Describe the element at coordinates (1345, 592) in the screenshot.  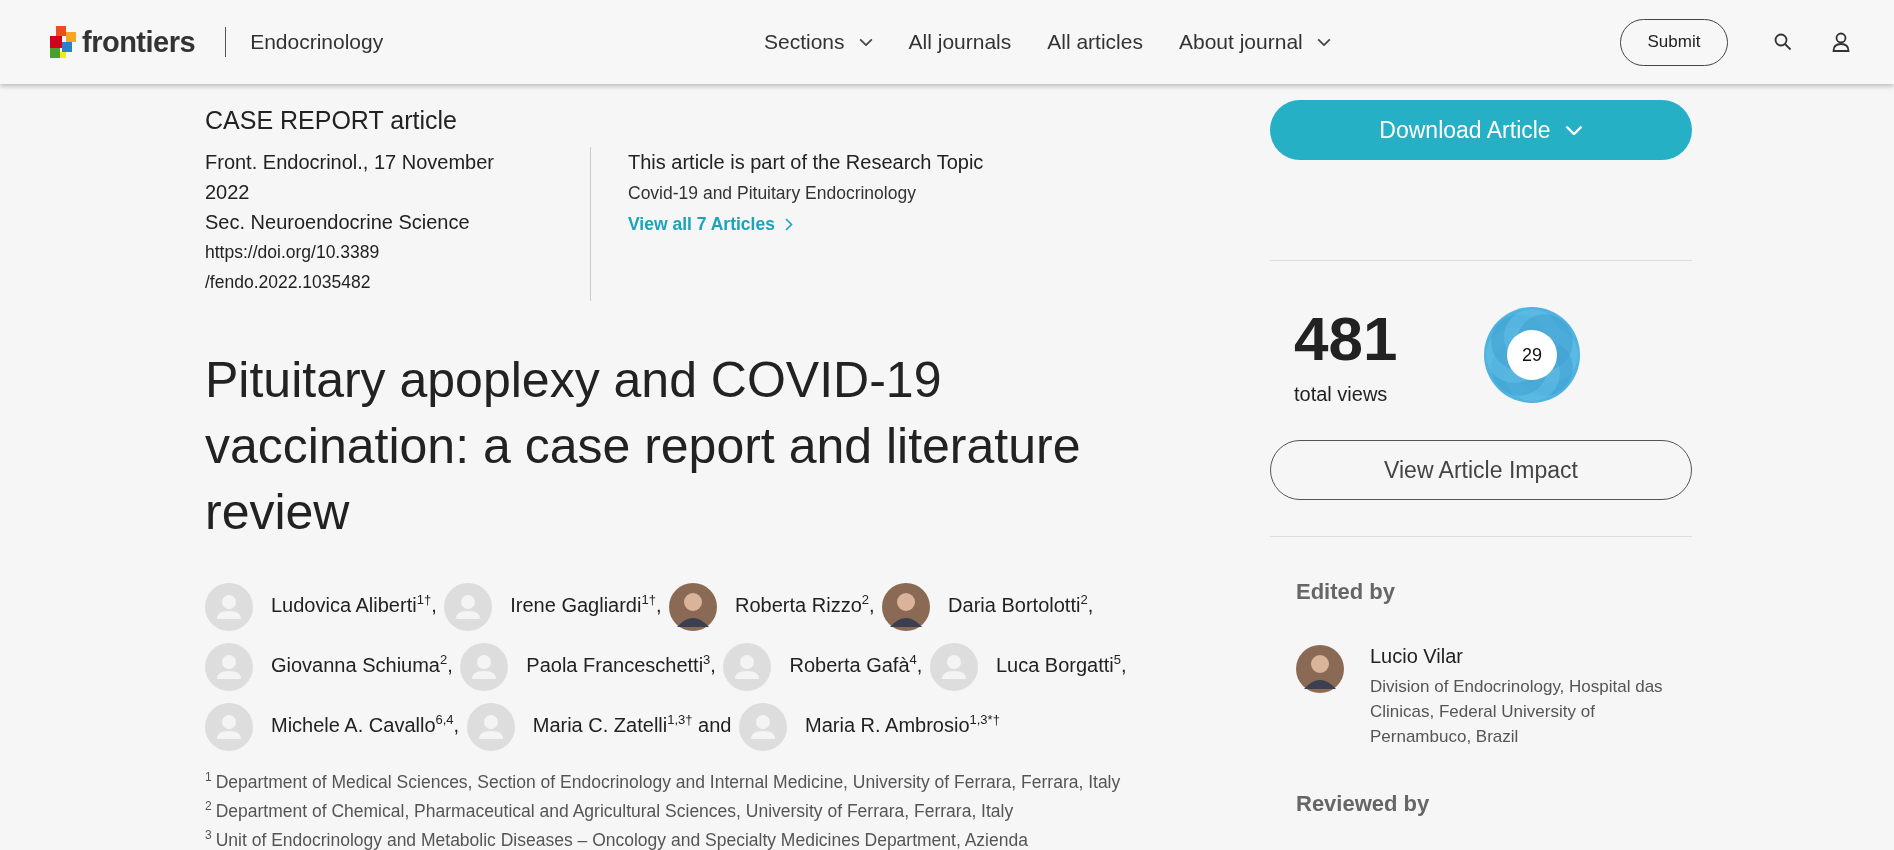
I see `edited-by-heading: Edited by` at that location.